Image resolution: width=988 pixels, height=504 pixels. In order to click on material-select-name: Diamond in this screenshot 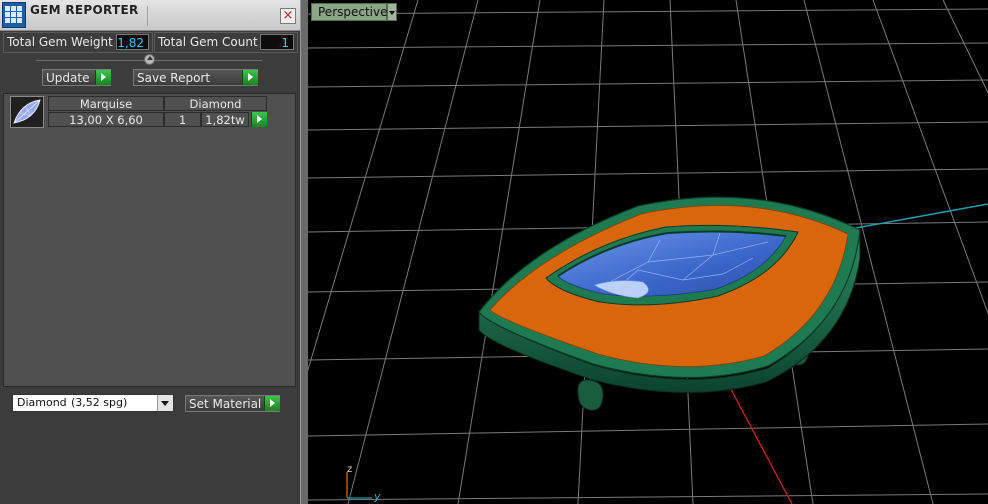, I will do `click(42, 402)`.